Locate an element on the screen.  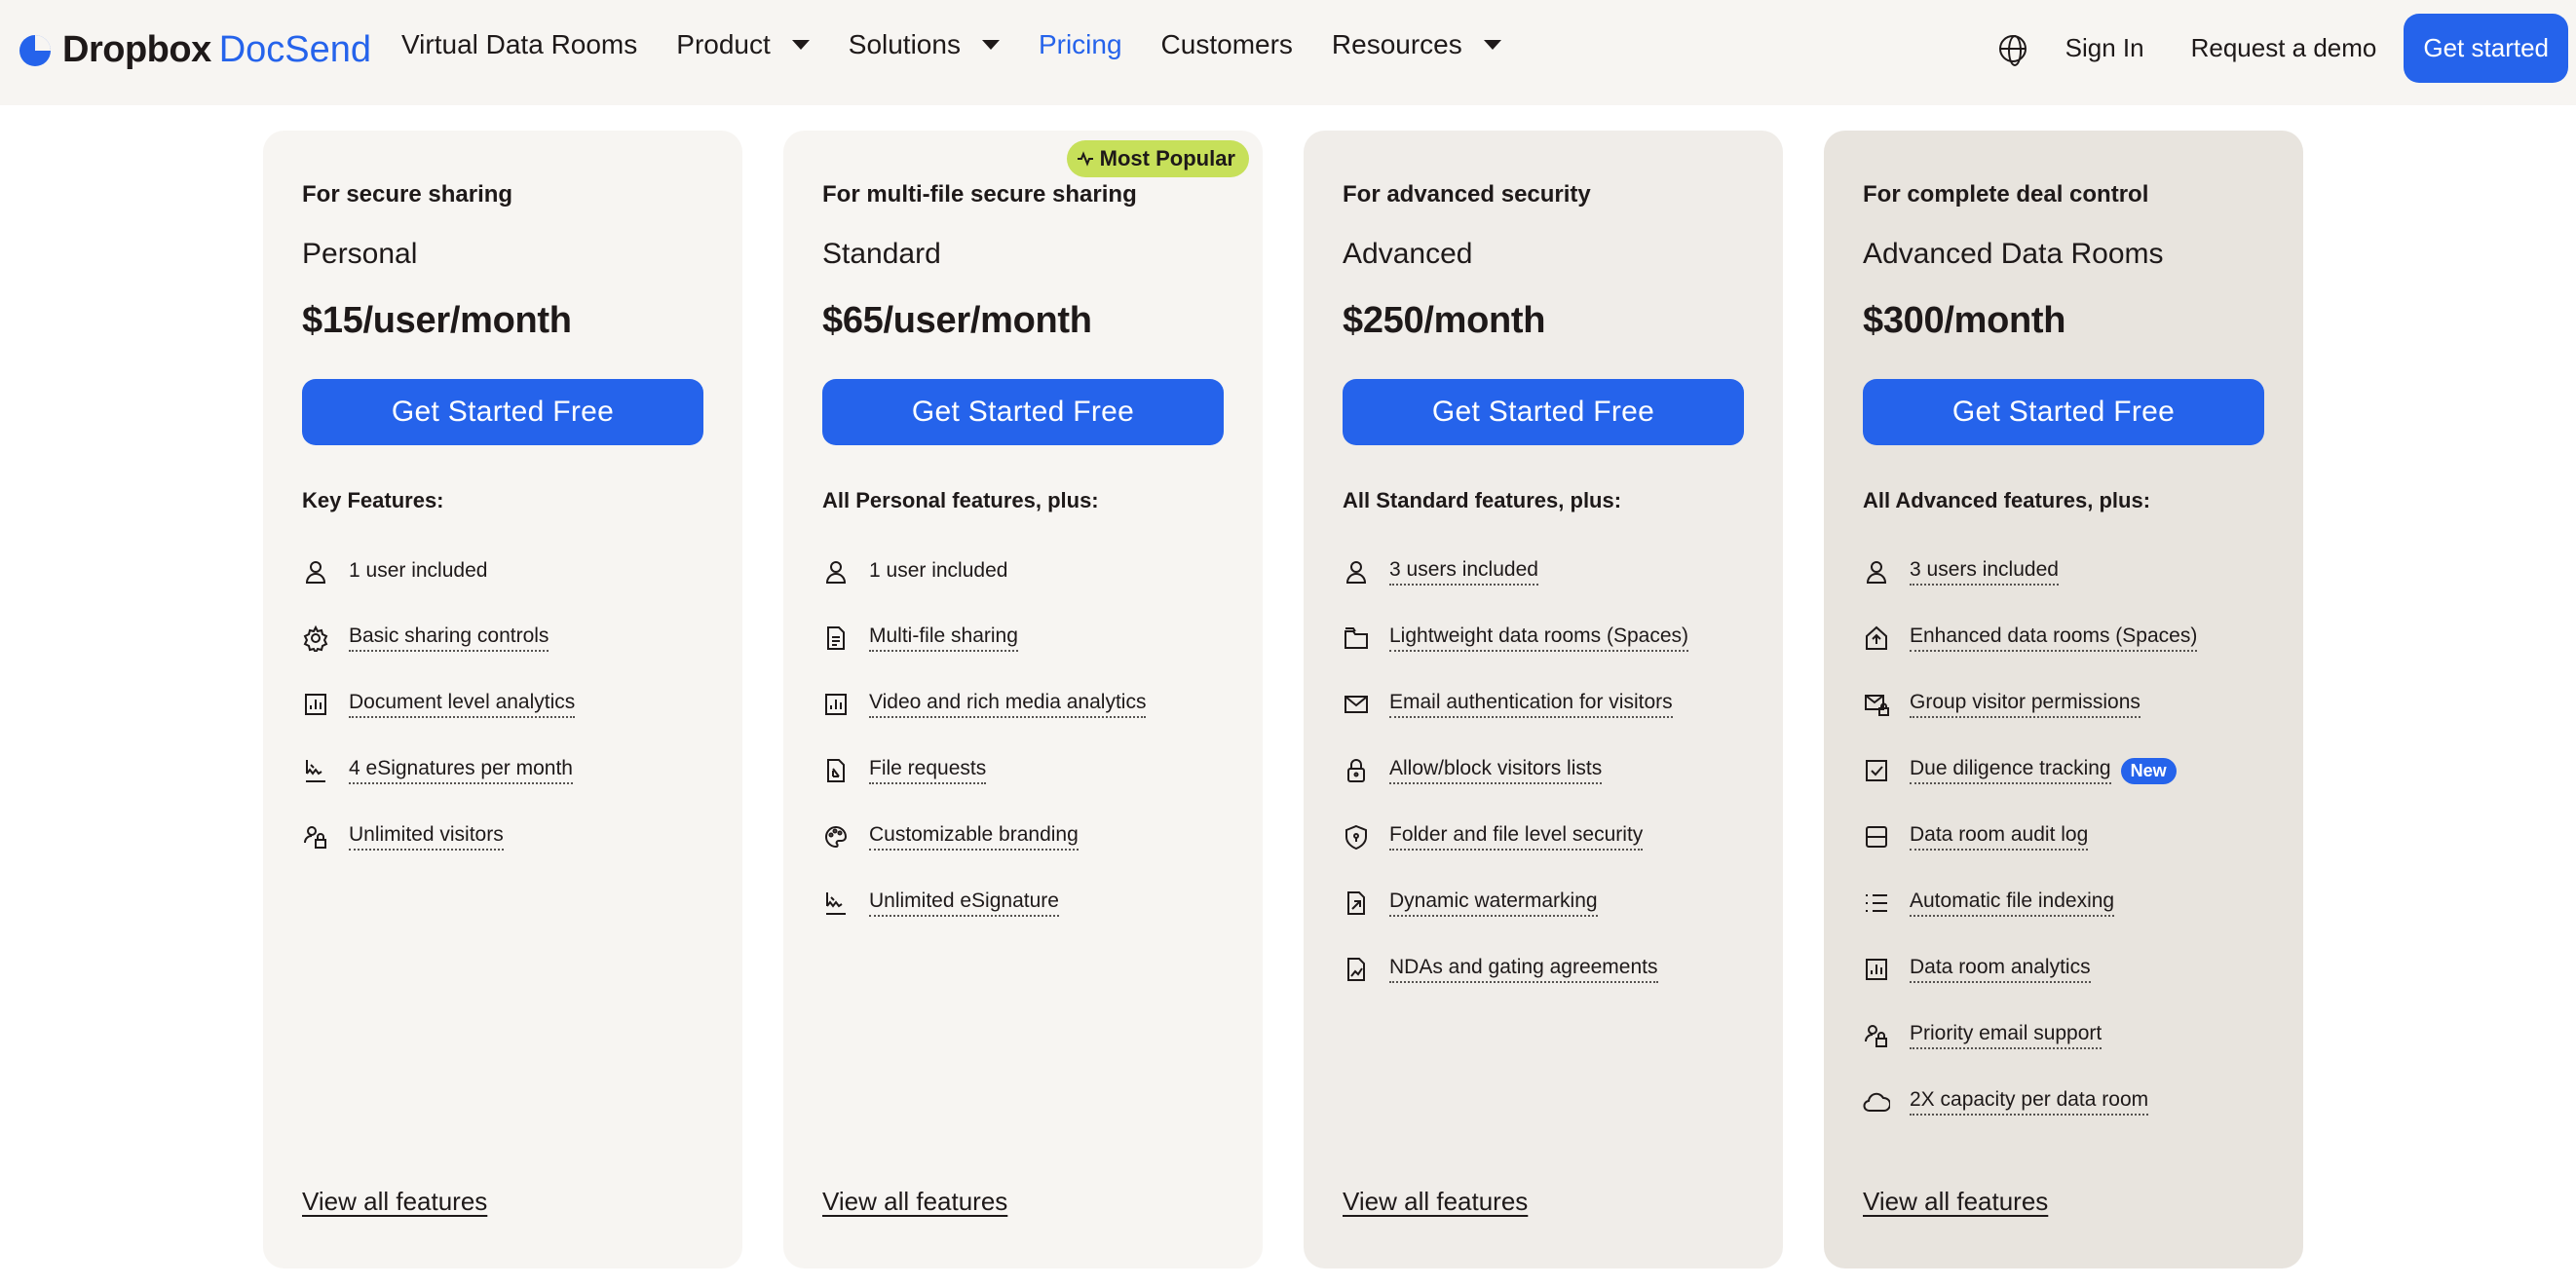
feature-label: Automatic file indexing is located at coordinates (2012, 904).